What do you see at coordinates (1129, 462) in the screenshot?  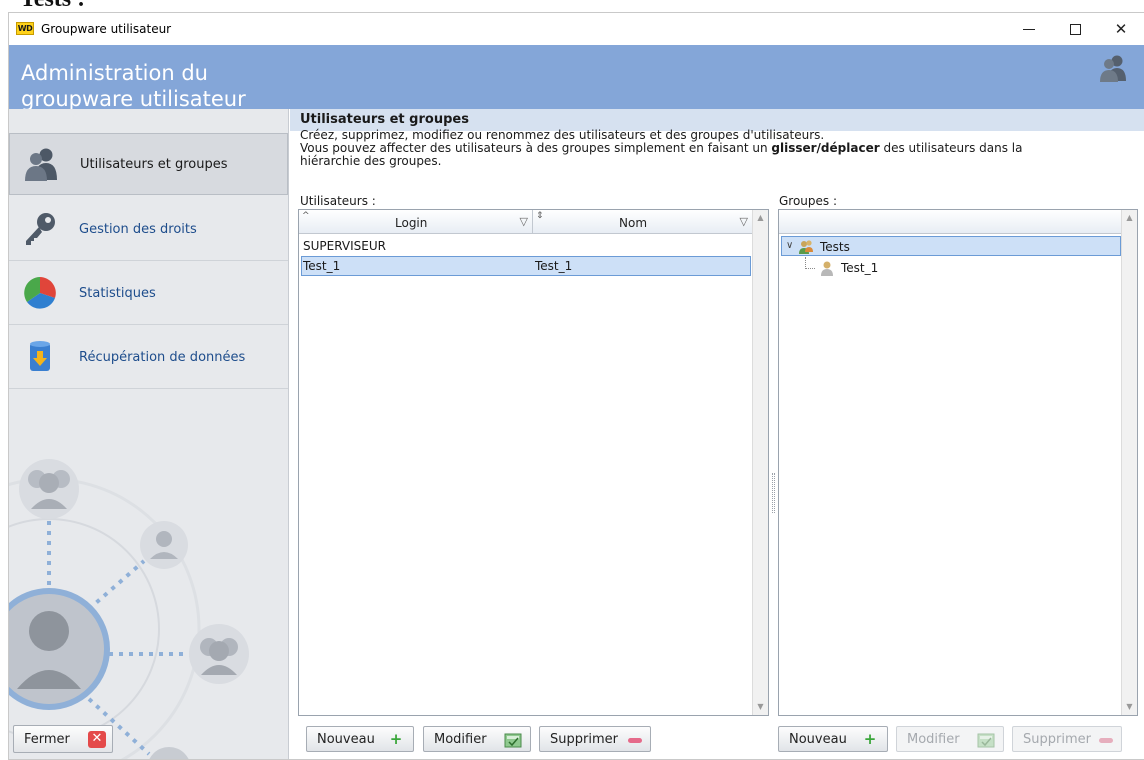 I see `groups-scrollbar: ▲ ▼` at bounding box center [1129, 462].